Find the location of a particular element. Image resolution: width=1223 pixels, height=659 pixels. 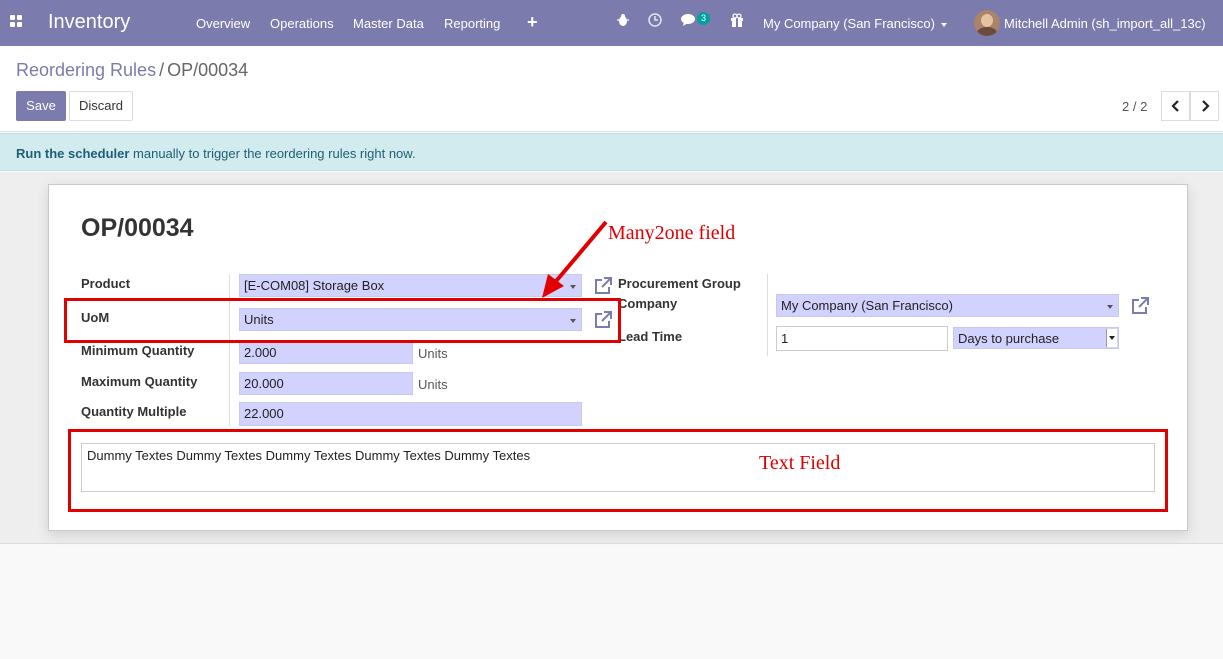

uom-value: Units is located at coordinates (259, 319).